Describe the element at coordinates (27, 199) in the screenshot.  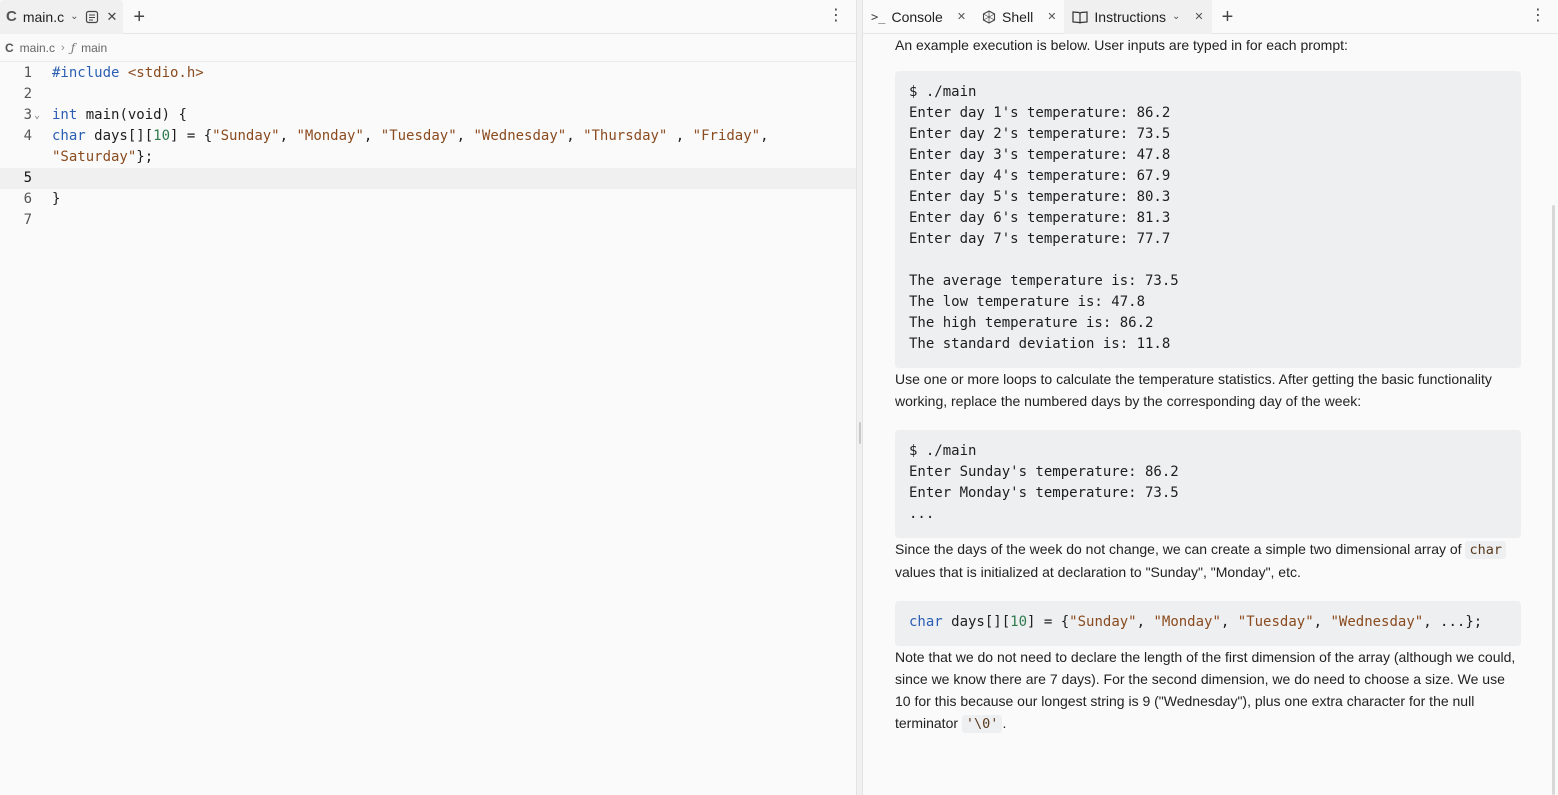
I see `line-number: 6` at that location.